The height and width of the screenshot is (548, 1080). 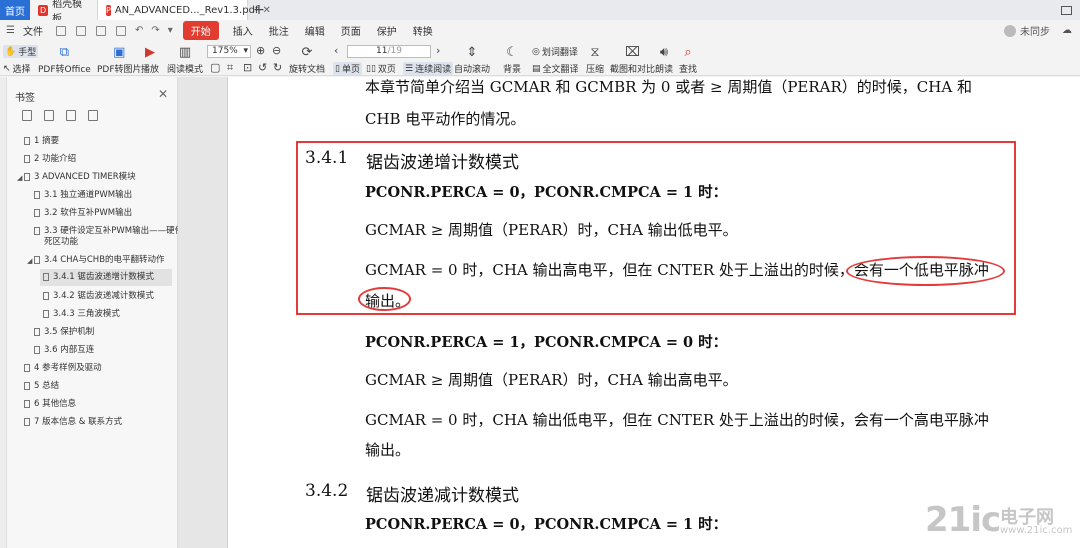 I want to click on compress-button: ⧖ 压缩, so click(x=595, y=60).